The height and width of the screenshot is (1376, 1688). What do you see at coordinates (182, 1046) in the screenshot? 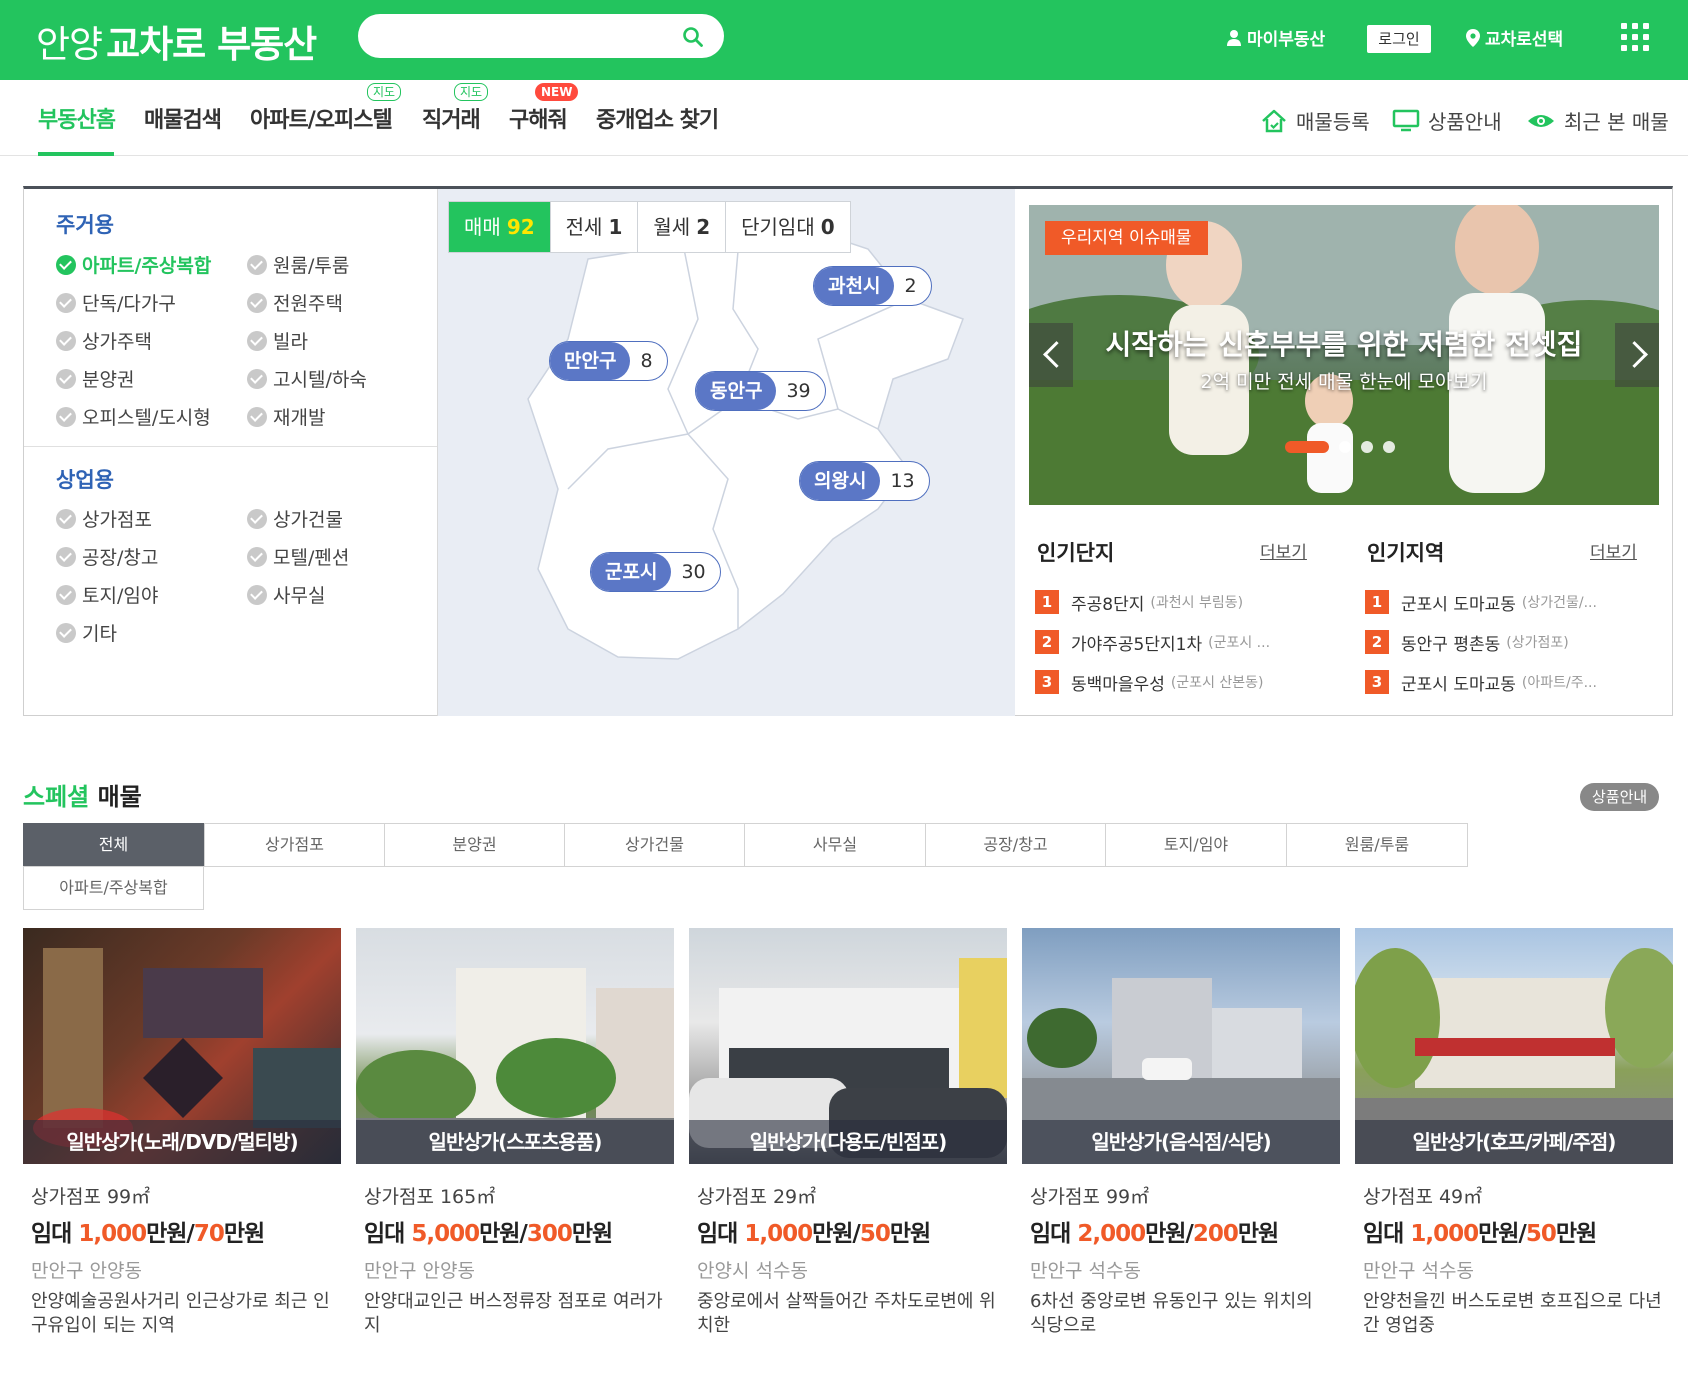
I see `listing-photo: 일반상가(노래/DVD/멀티방)` at bounding box center [182, 1046].